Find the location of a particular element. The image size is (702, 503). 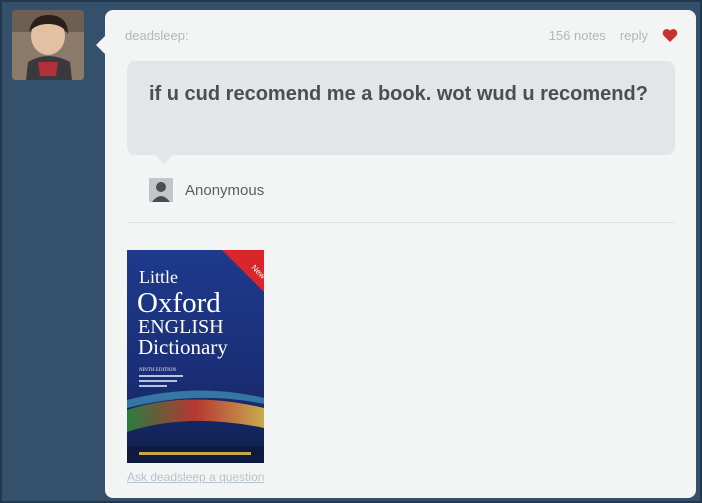

book-edition: NINTH EDITION is located at coordinates (157, 370).